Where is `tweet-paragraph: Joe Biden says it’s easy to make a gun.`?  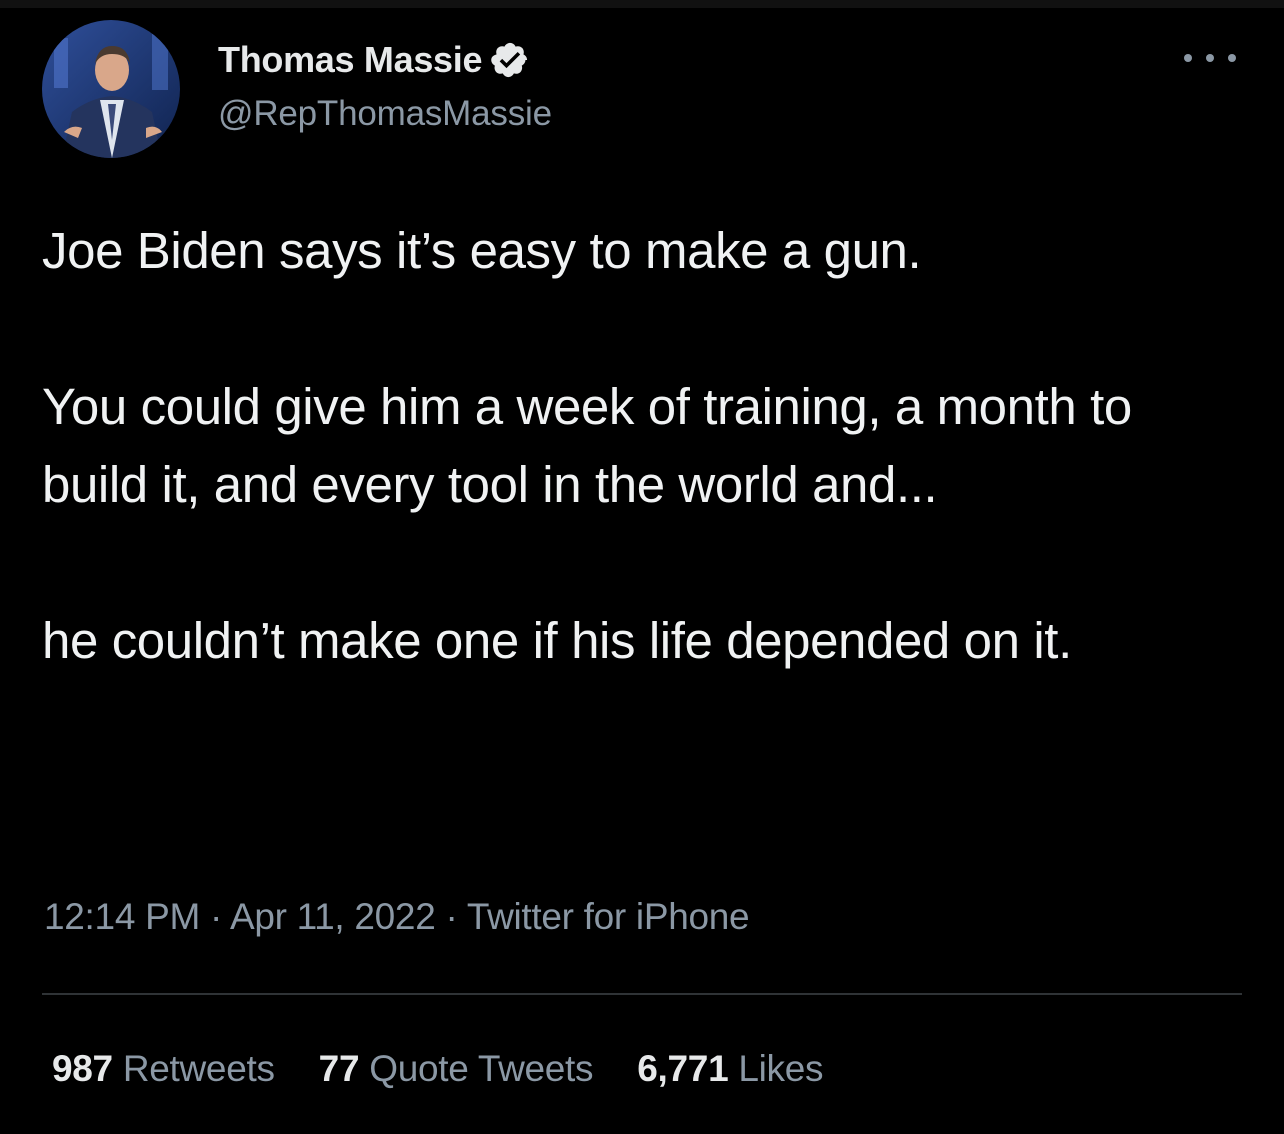
tweet-paragraph: Joe Biden says it’s easy to make a gun. is located at coordinates (482, 250).